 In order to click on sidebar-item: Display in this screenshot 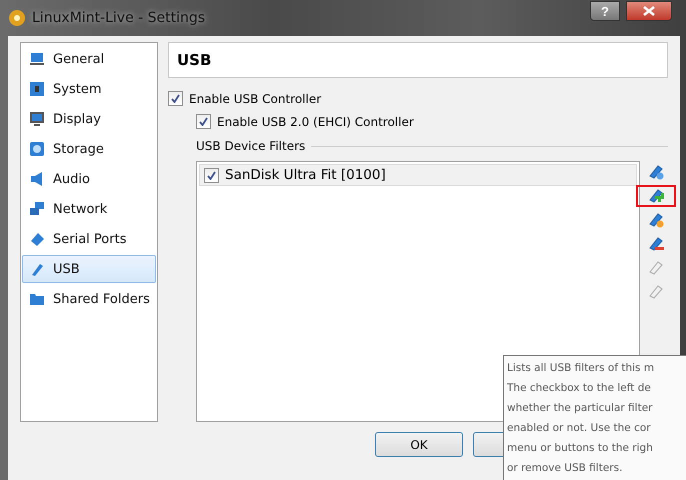, I will do `click(89, 119)`.